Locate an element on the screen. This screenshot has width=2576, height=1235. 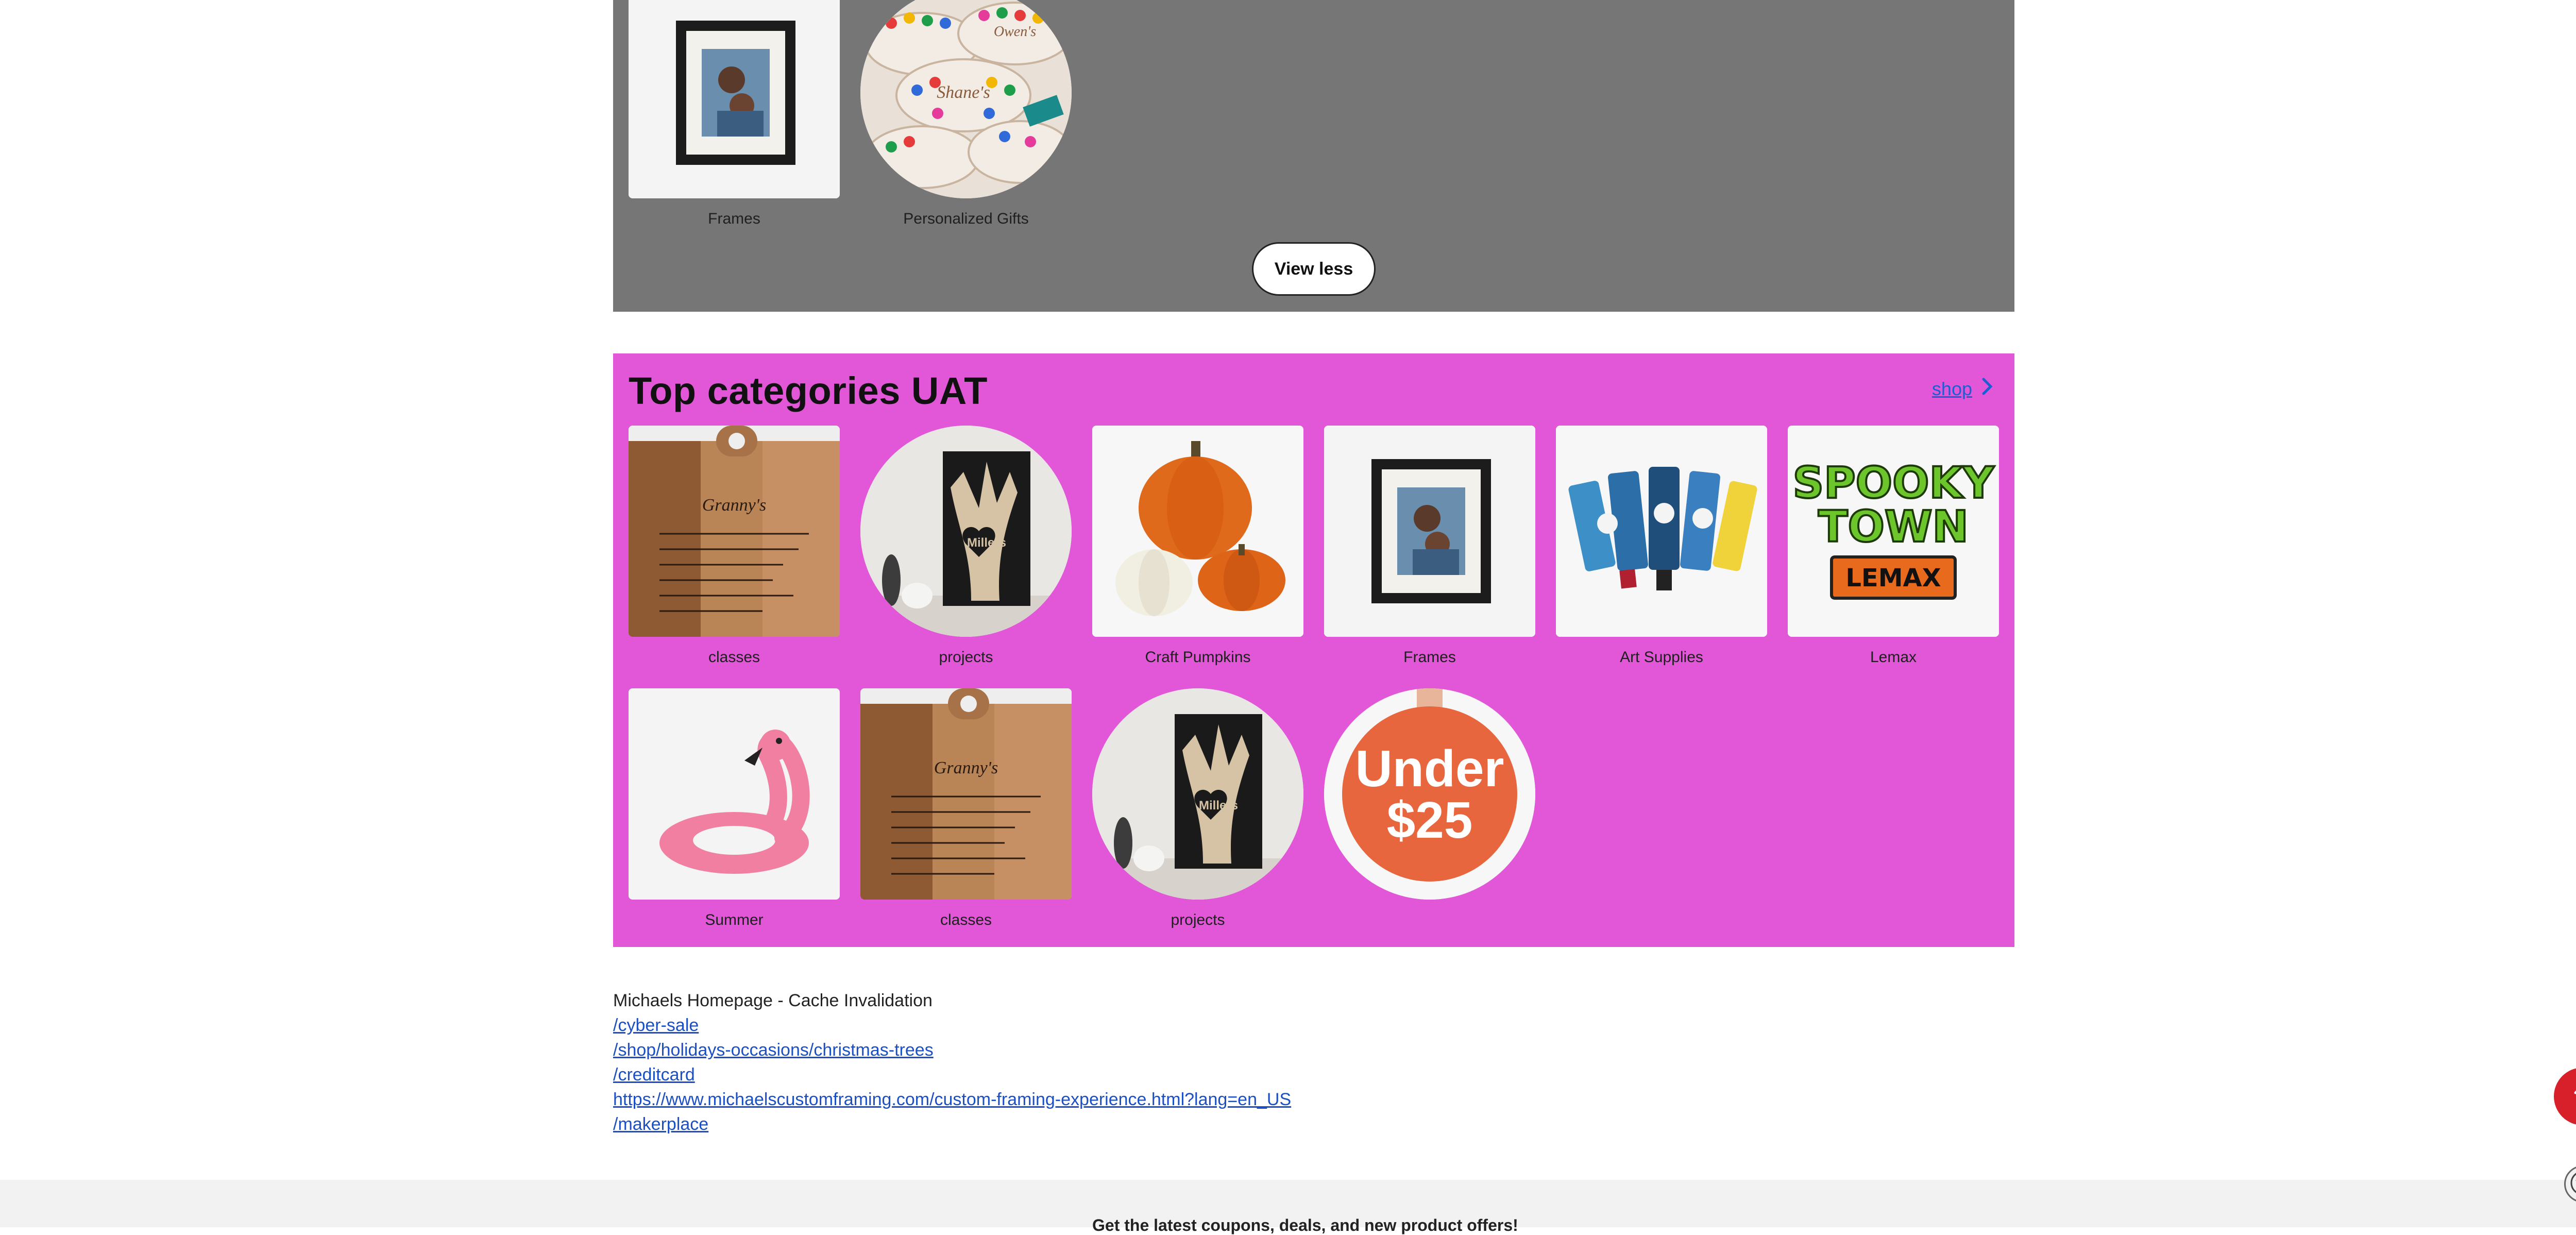
category-tile-craft-pumpkins: Craft Pumpkins is located at coordinates (1197, 546).